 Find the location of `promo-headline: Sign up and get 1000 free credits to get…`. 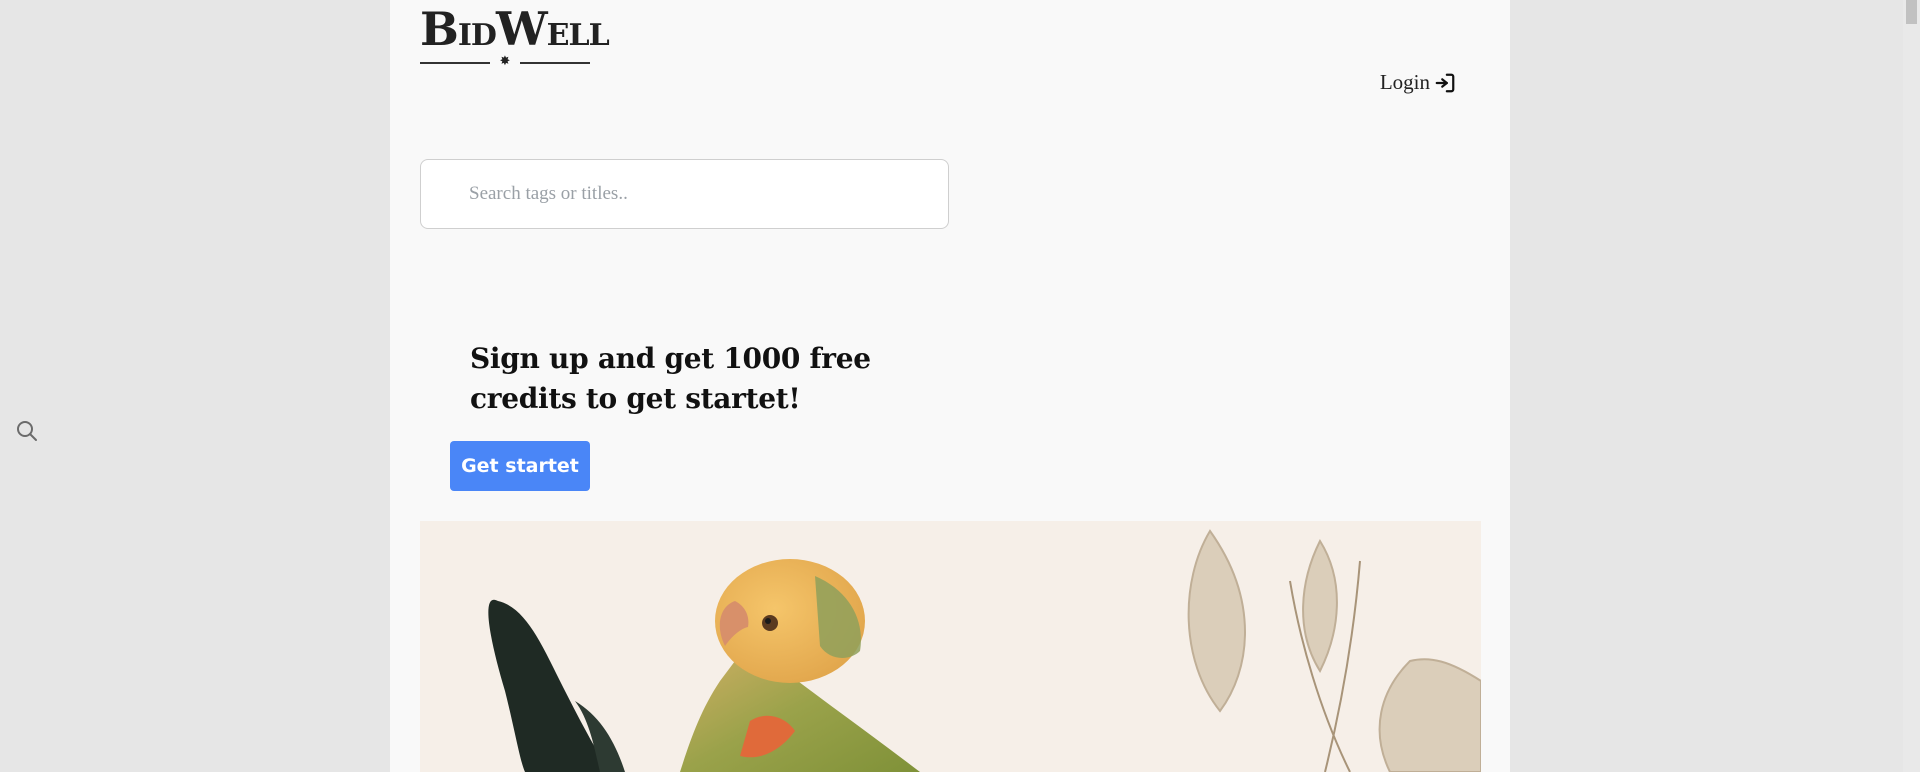

promo-headline: Sign up and get 1000 free credits to get… is located at coordinates (670, 378).